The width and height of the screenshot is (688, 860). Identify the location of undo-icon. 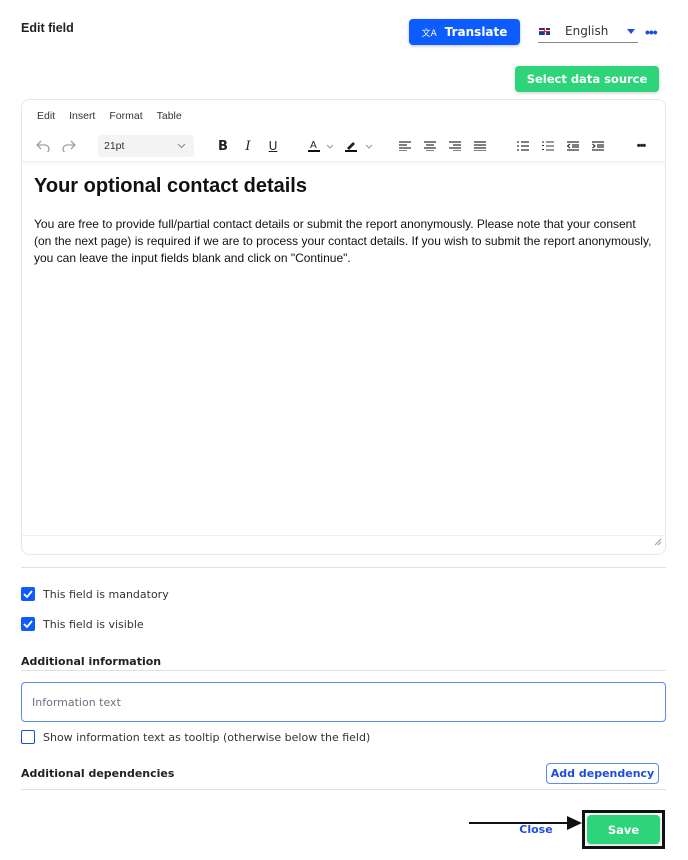
(43, 146).